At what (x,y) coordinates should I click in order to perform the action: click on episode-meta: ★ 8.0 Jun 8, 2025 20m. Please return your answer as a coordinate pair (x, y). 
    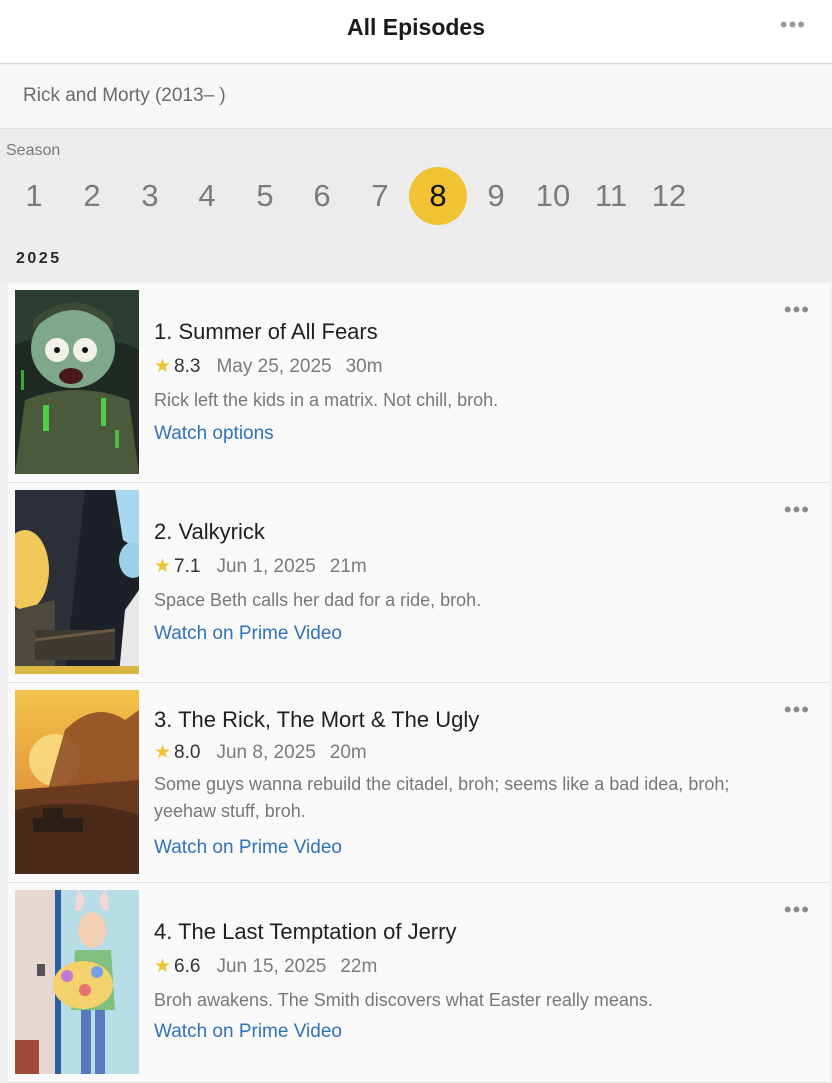
    Looking at the image, I should click on (260, 752).